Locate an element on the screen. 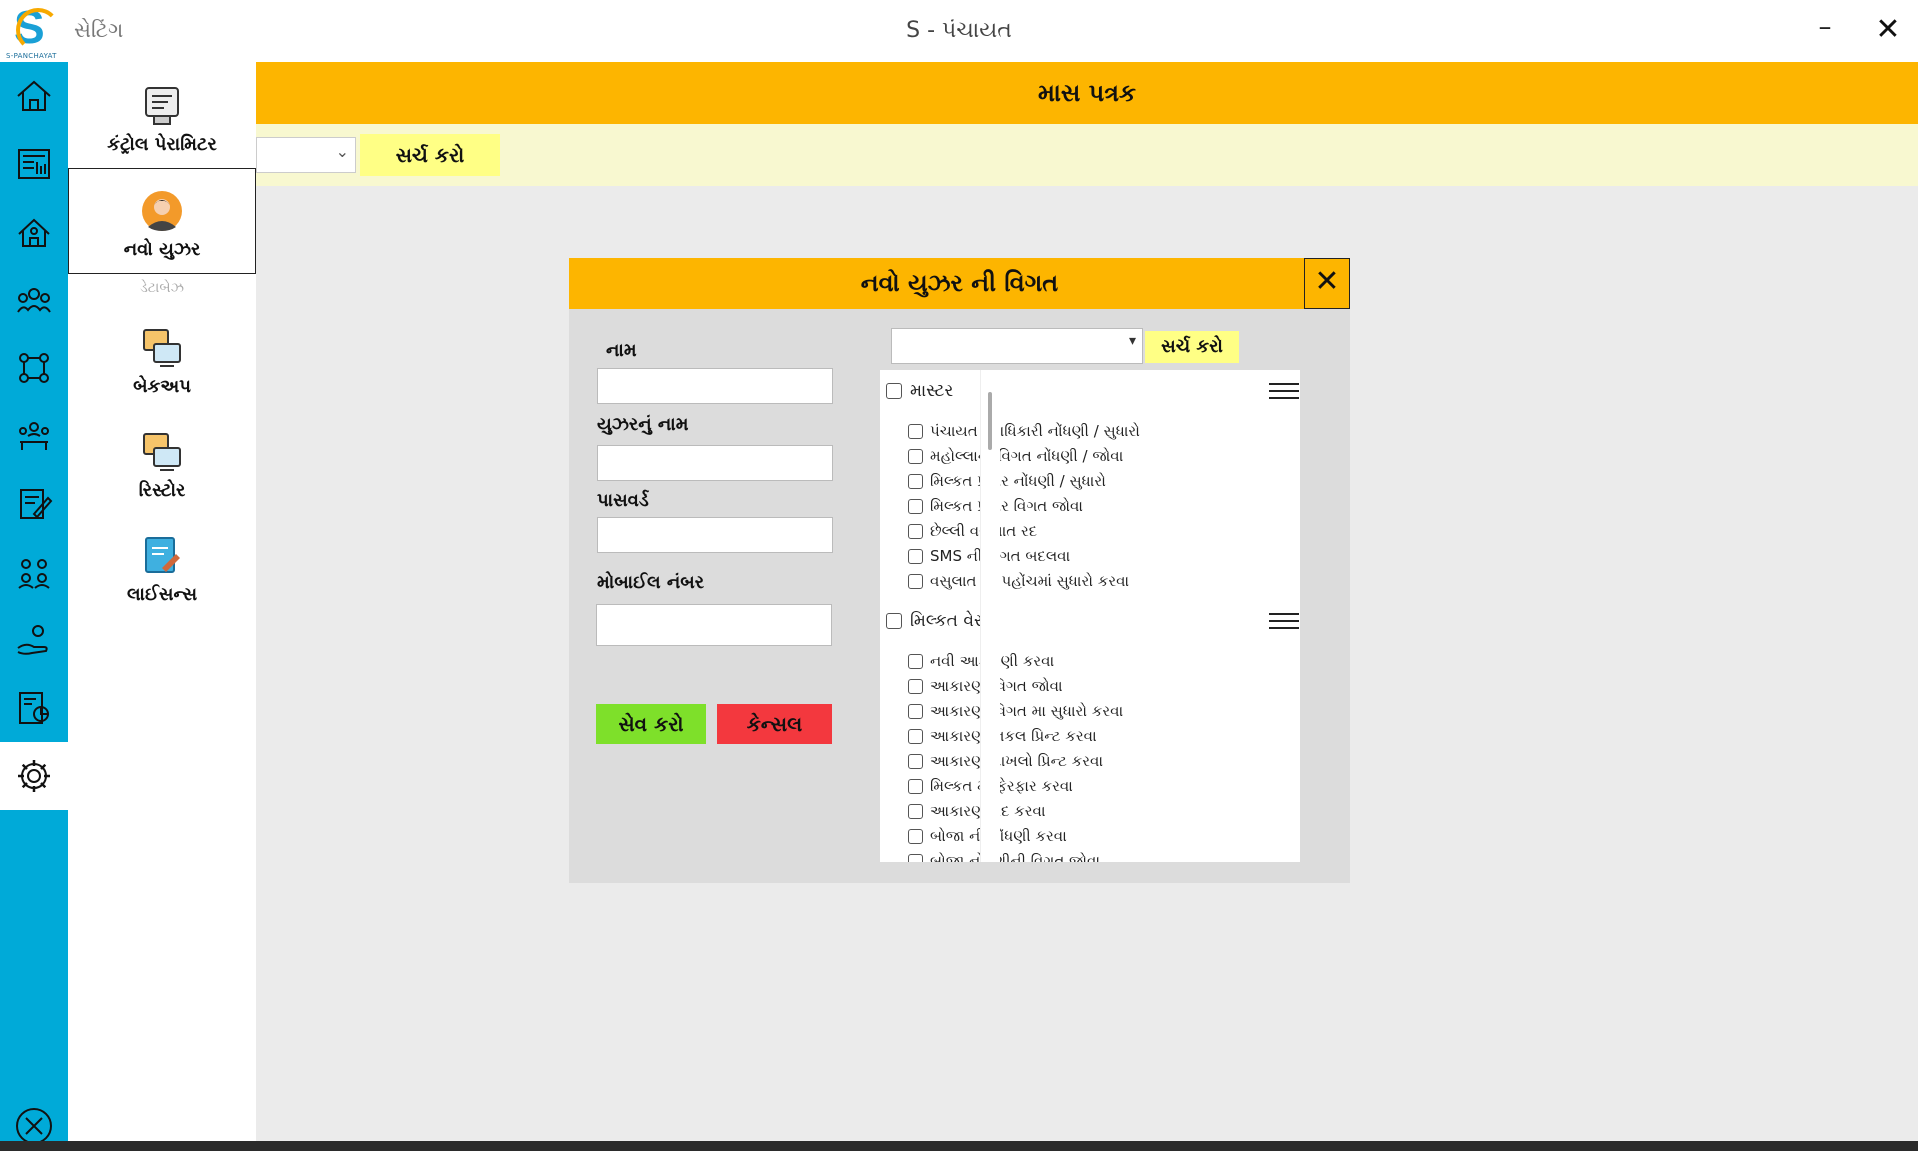 The width and height of the screenshot is (1918, 1151). submenu-label: લાઈસન્સ is located at coordinates (162, 594).